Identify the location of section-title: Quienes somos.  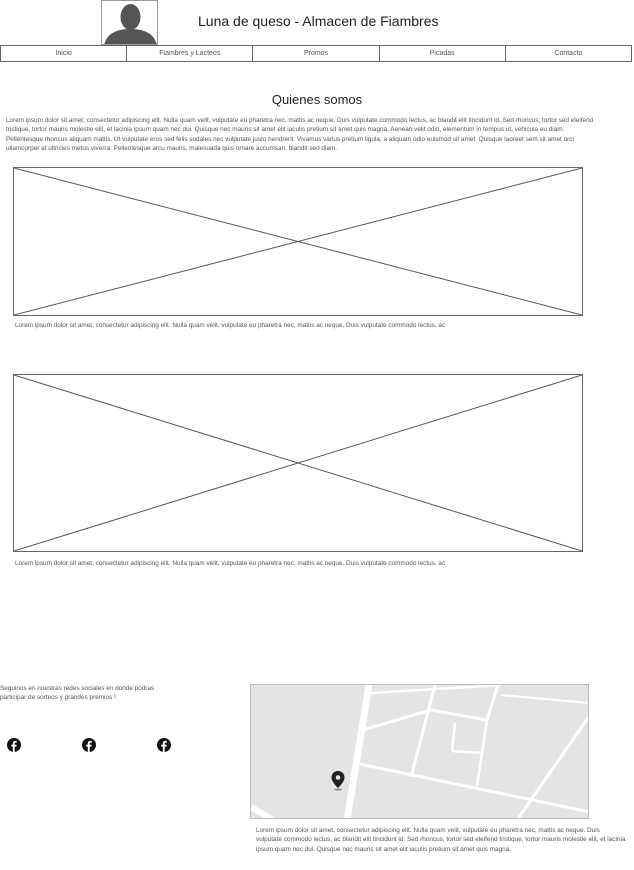
(317, 99).